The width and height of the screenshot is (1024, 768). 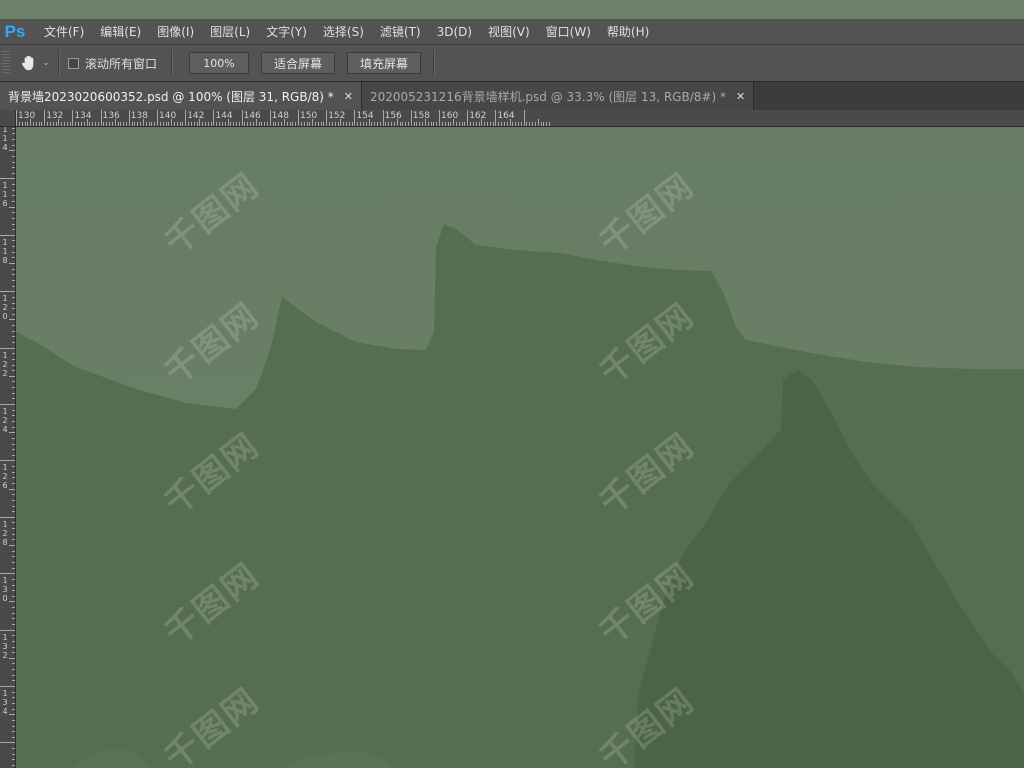 What do you see at coordinates (111, 116) in the screenshot?
I see `ruler-label: 136` at bounding box center [111, 116].